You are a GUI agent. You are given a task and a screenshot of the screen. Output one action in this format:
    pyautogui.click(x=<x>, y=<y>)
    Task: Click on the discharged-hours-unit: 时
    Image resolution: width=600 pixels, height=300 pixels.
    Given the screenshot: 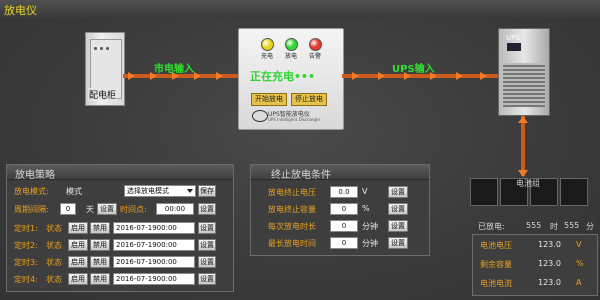 What is the action you would take?
    pyautogui.click(x=554, y=226)
    